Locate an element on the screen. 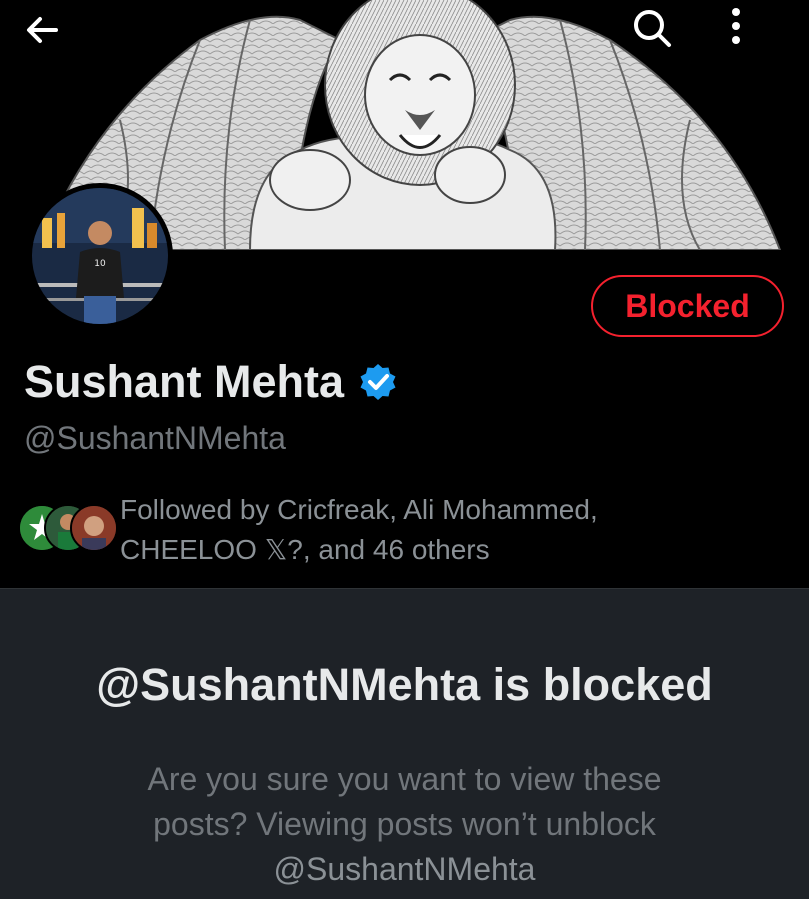 The image size is (809, 899). avatar: 10 is located at coordinates (100, 256).